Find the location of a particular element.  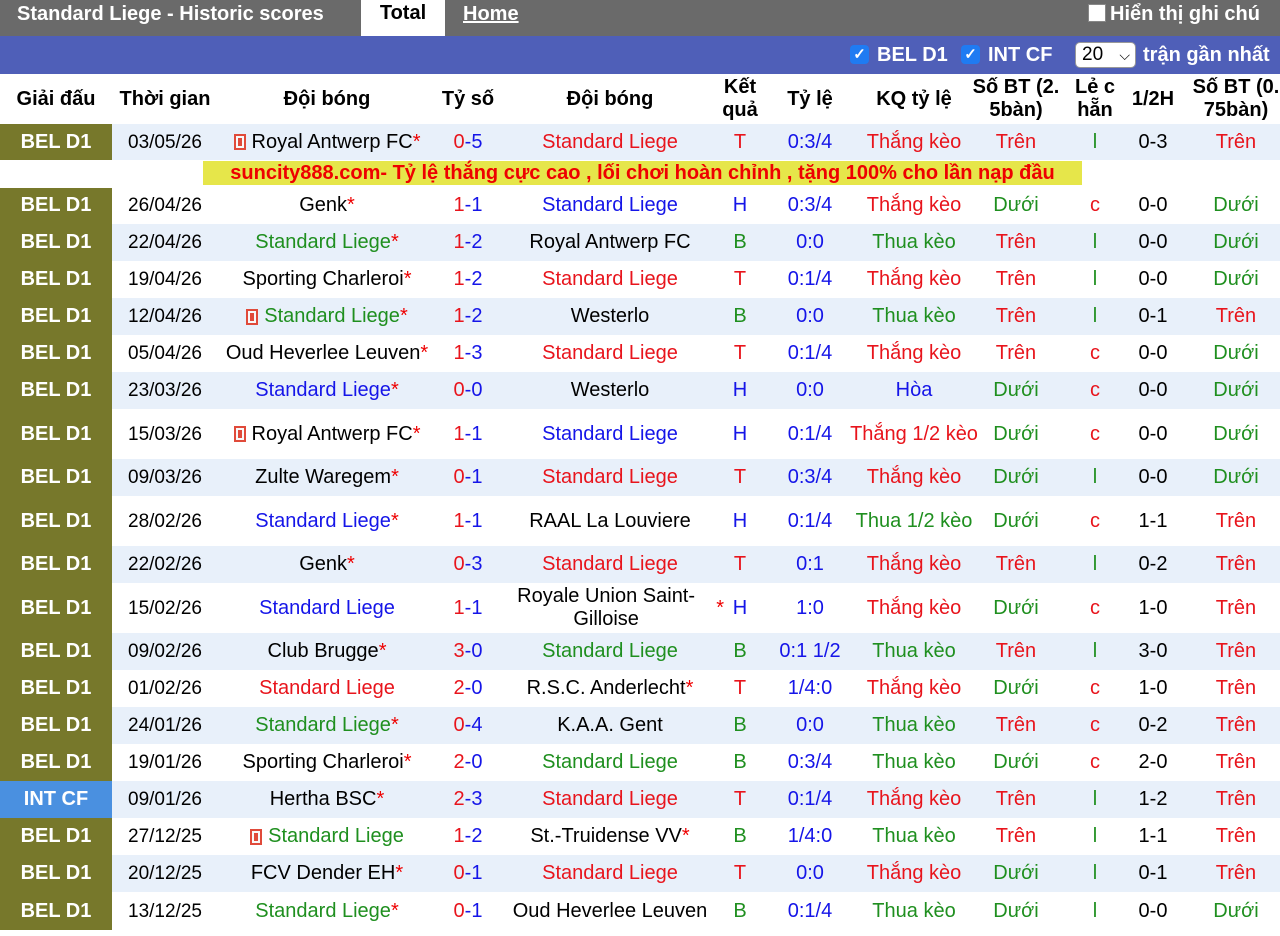

away-team: Westerlo is located at coordinates (610, 316).